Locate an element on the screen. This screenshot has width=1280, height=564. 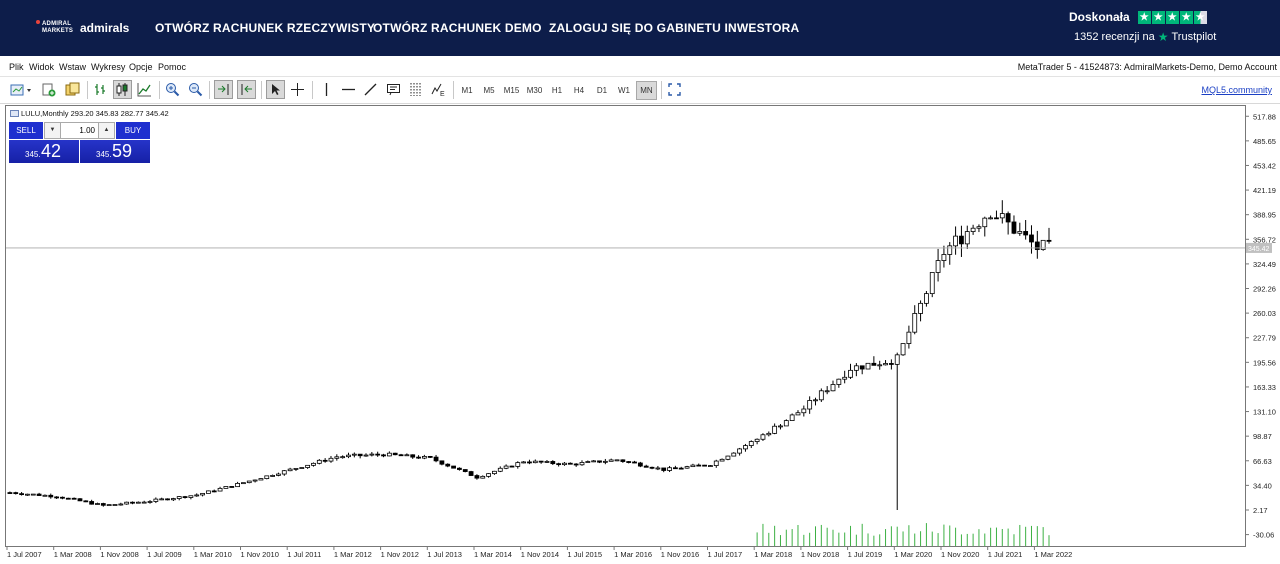
mql5-community-link: MQL5.community is located at coordinates (1236, 90).